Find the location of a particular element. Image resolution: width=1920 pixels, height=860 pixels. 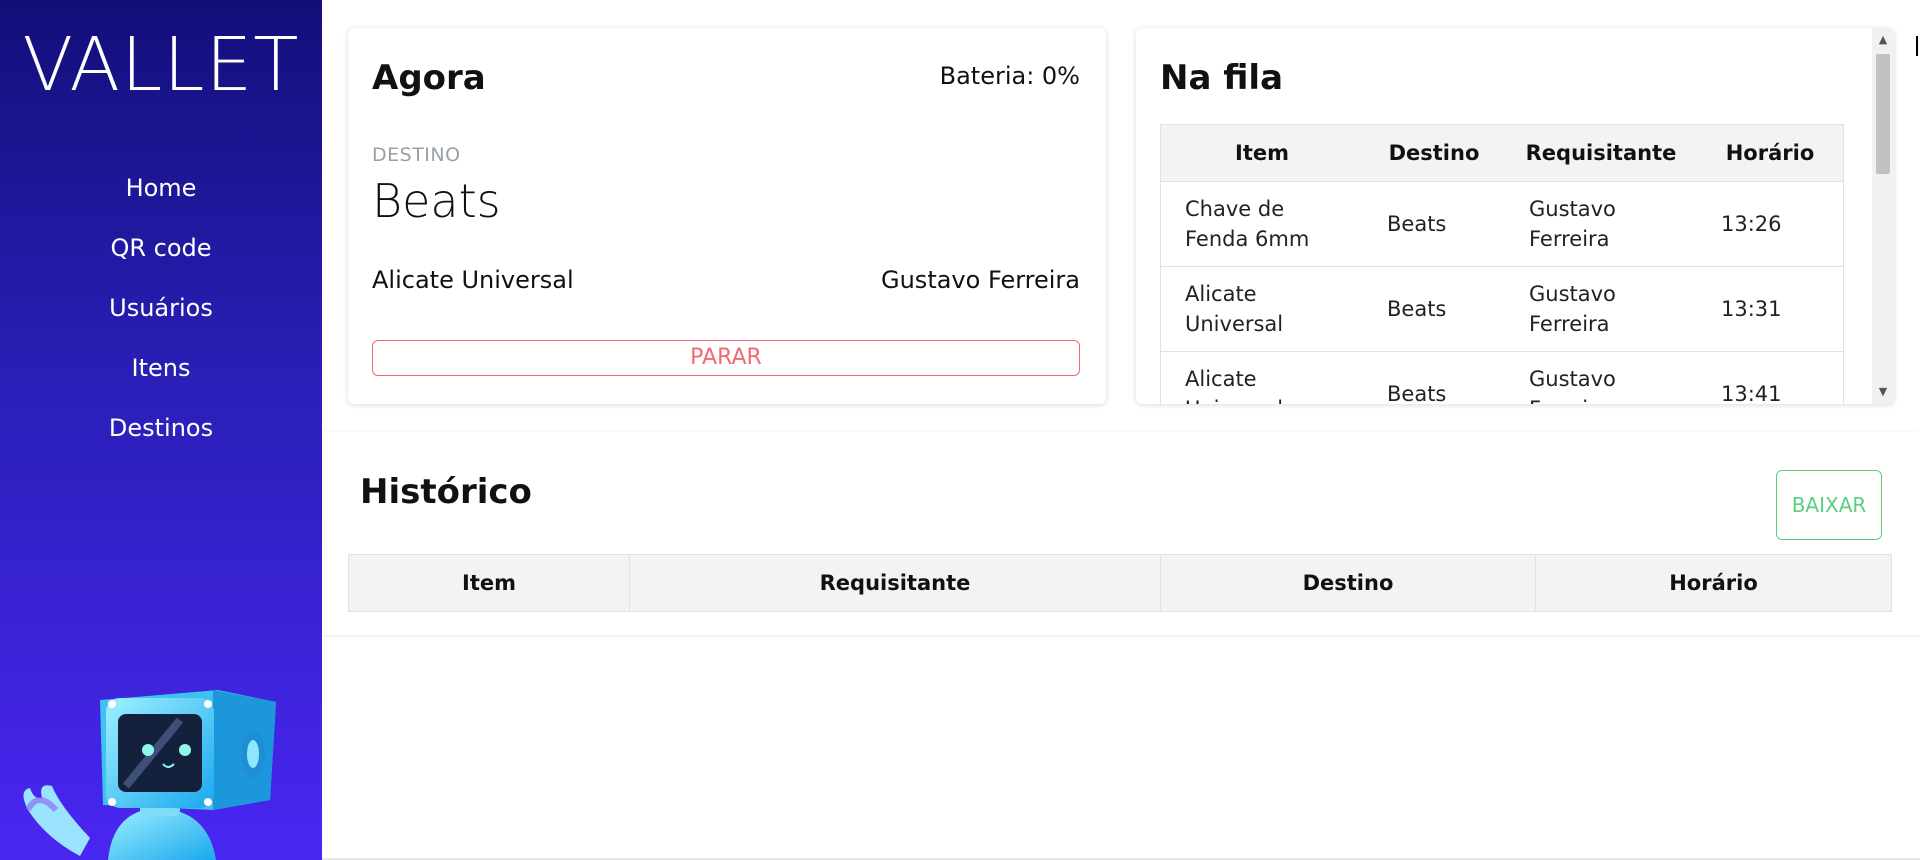

history-table: Item Requisitante Destino Horário is located at coordinates (1120, 583).